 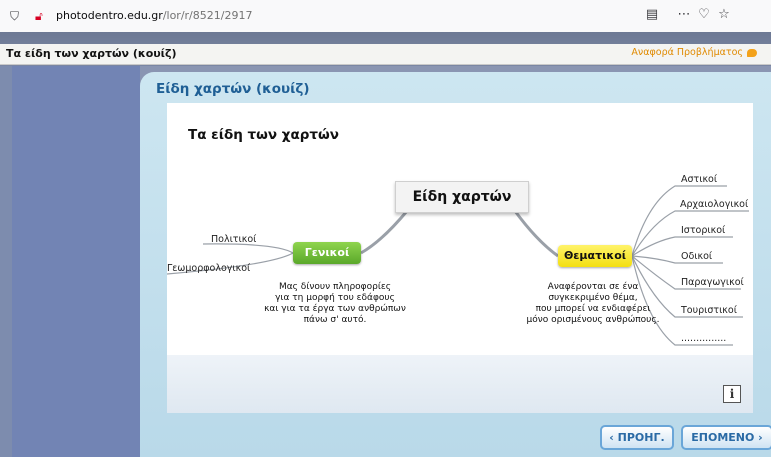 I want to click on main-title: Είδη χαρτών (κουίζ), so click(x=233, y=89).